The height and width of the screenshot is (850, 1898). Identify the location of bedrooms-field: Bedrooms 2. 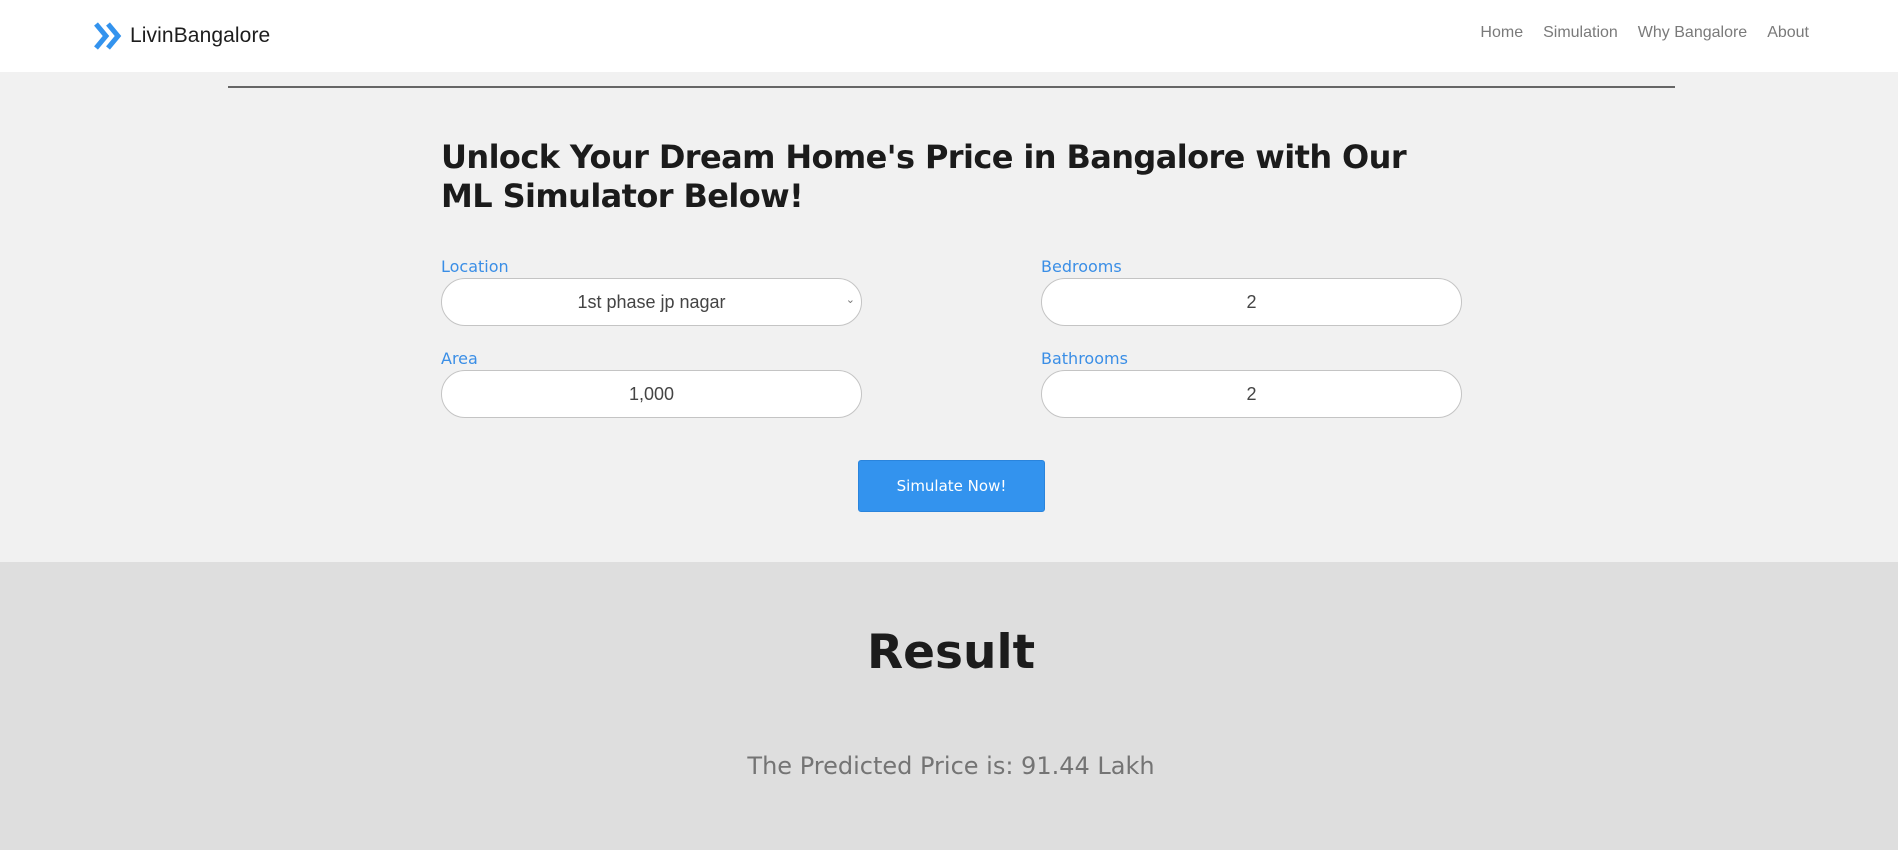
(1251, 291).